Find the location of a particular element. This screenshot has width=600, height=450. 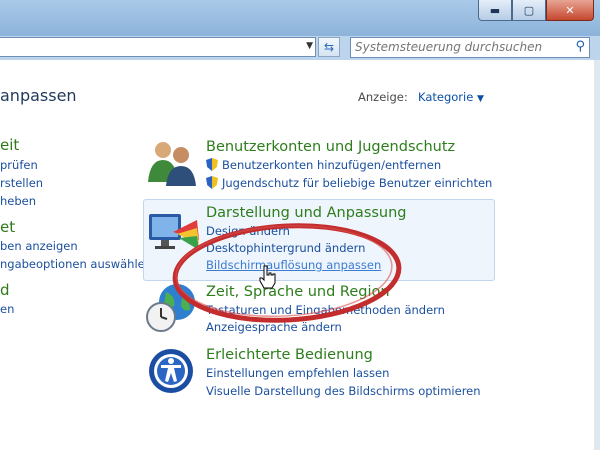

left-link: heben is located at coordinates (18, 201).